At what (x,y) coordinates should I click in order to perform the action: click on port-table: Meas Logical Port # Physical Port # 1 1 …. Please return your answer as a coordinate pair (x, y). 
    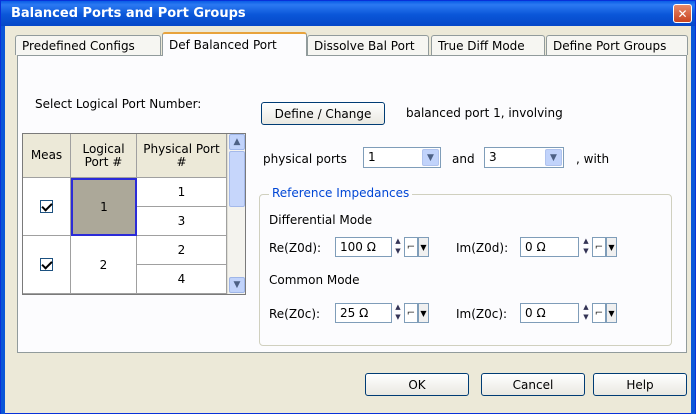
    Looking at the image, I should click on (134, 214).